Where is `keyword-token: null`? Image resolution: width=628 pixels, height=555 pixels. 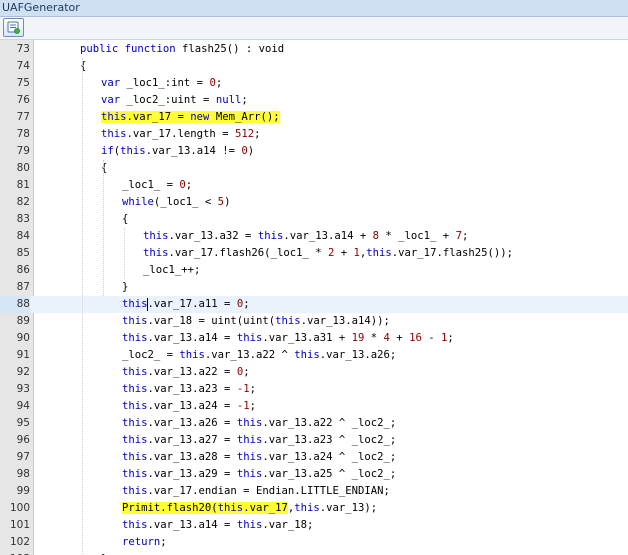
keyword-token: null is located at coordinates (228, 100).